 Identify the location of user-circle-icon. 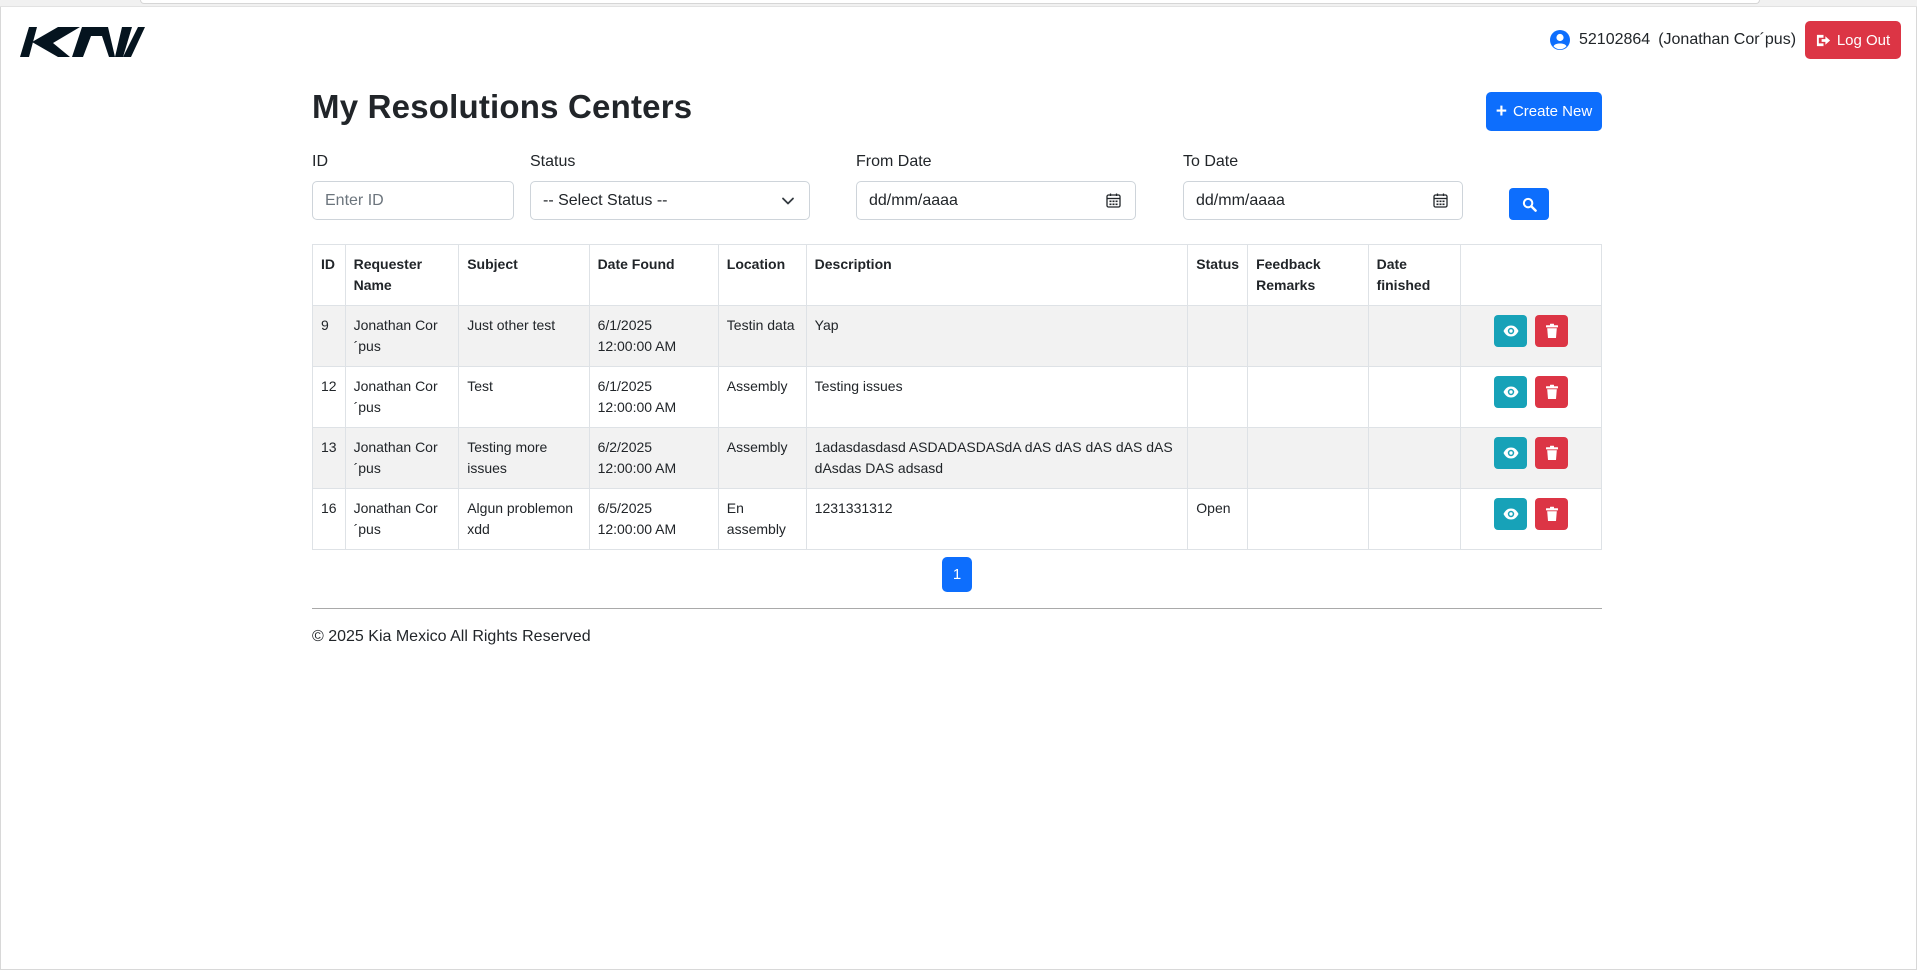
(1560, 40).